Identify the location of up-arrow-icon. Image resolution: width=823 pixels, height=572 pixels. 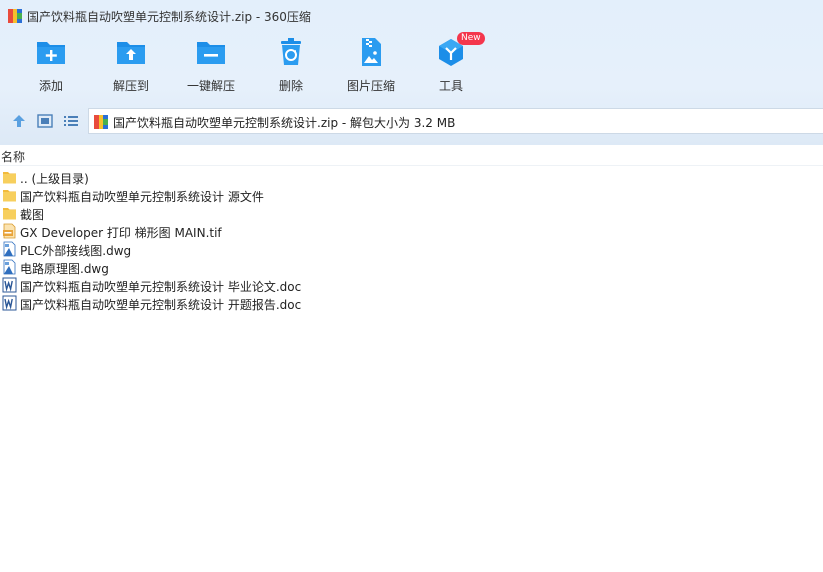
(19, 121).